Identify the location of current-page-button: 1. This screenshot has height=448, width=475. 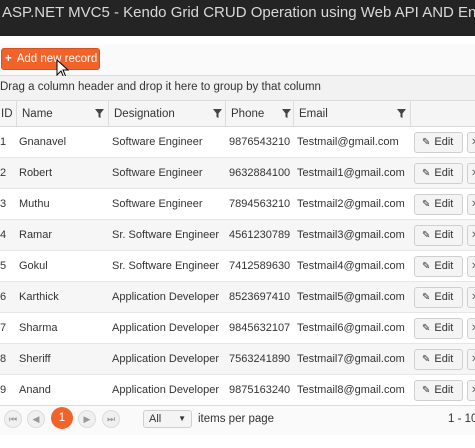
(62, 418).